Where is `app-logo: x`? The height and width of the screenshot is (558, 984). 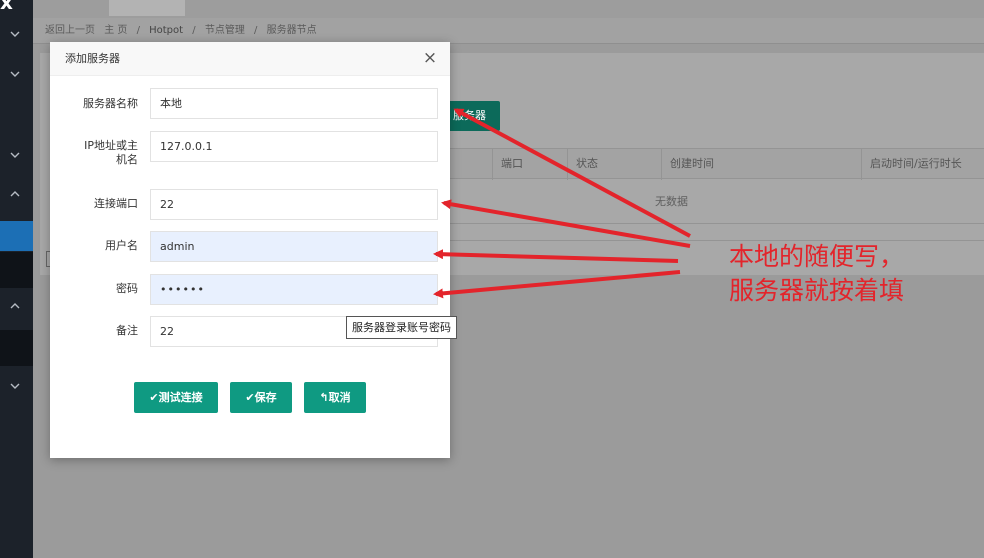 app-logo: x is located at coordinates (6, 7).